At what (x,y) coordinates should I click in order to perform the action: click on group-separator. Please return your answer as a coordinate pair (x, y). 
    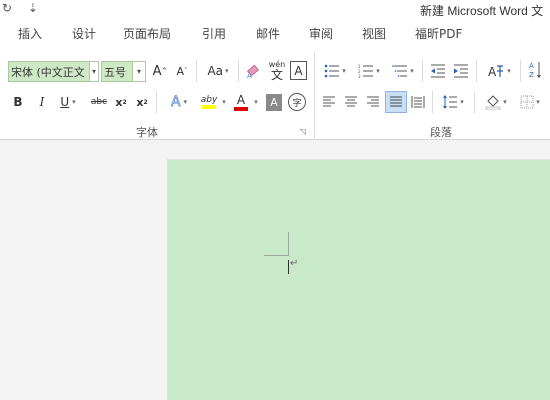
    Looking at the image, I should click on (314, 95).